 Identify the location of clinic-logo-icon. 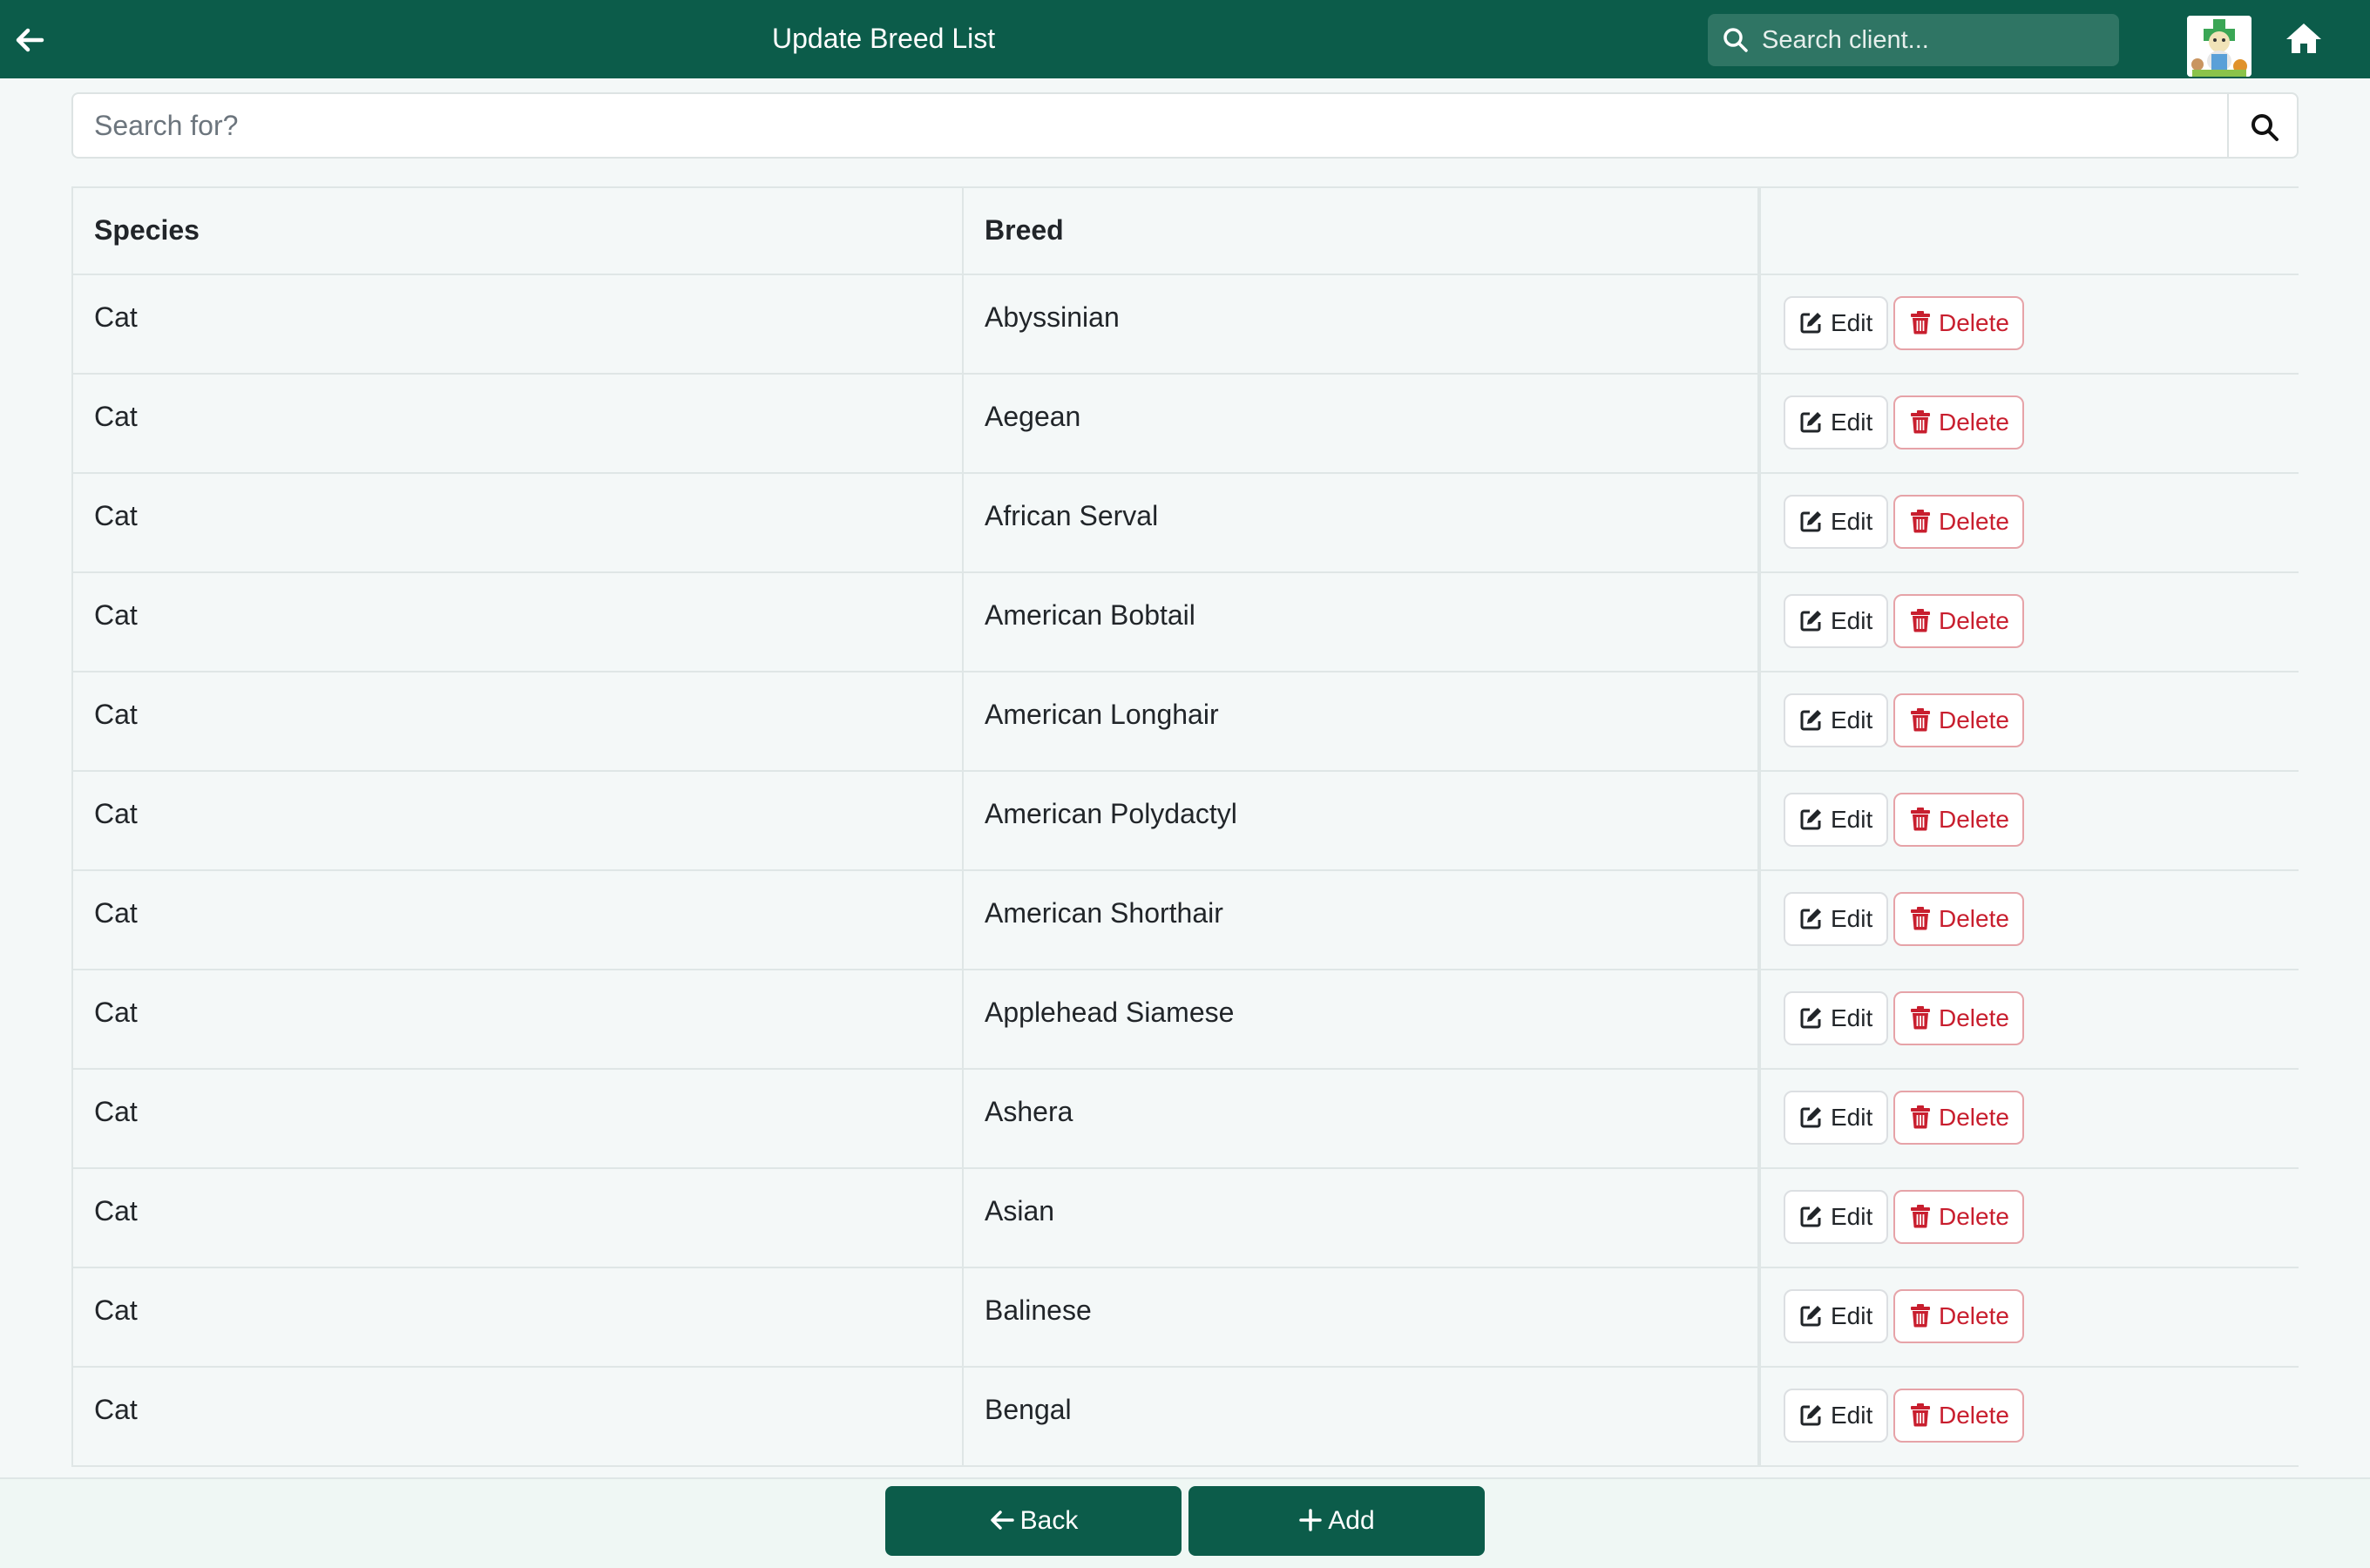
(2219, 46).